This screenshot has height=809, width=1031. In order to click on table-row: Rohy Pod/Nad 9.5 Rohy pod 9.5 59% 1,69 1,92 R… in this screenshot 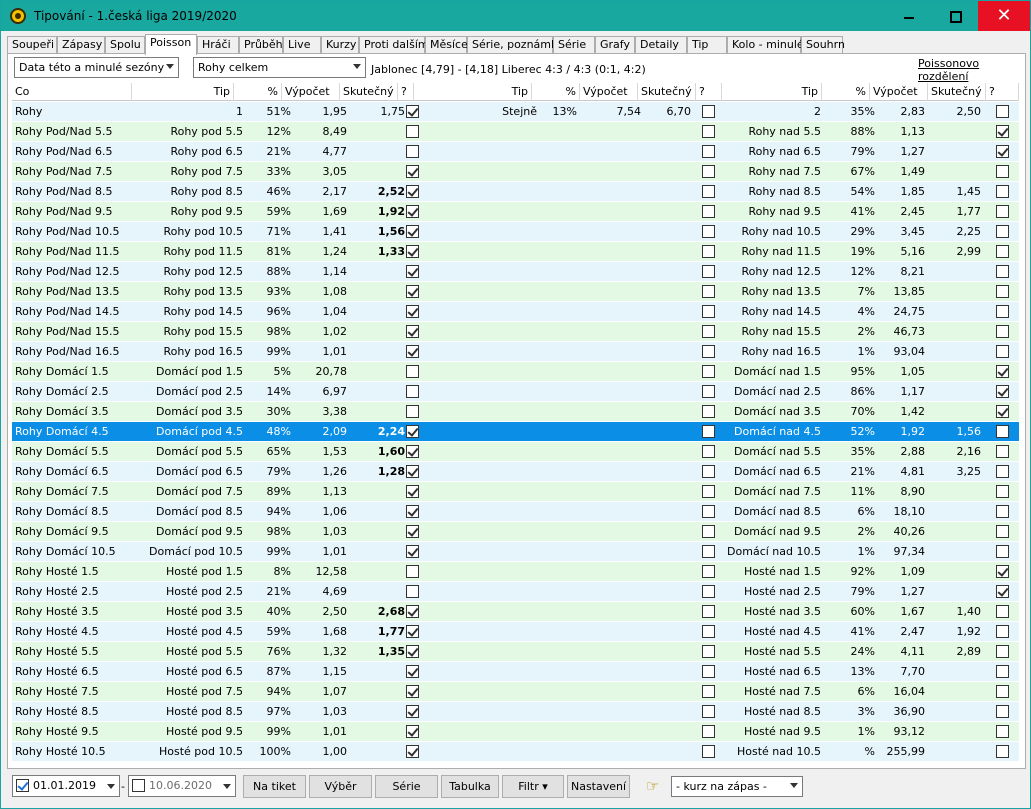, I will do `click(515, 212)`.